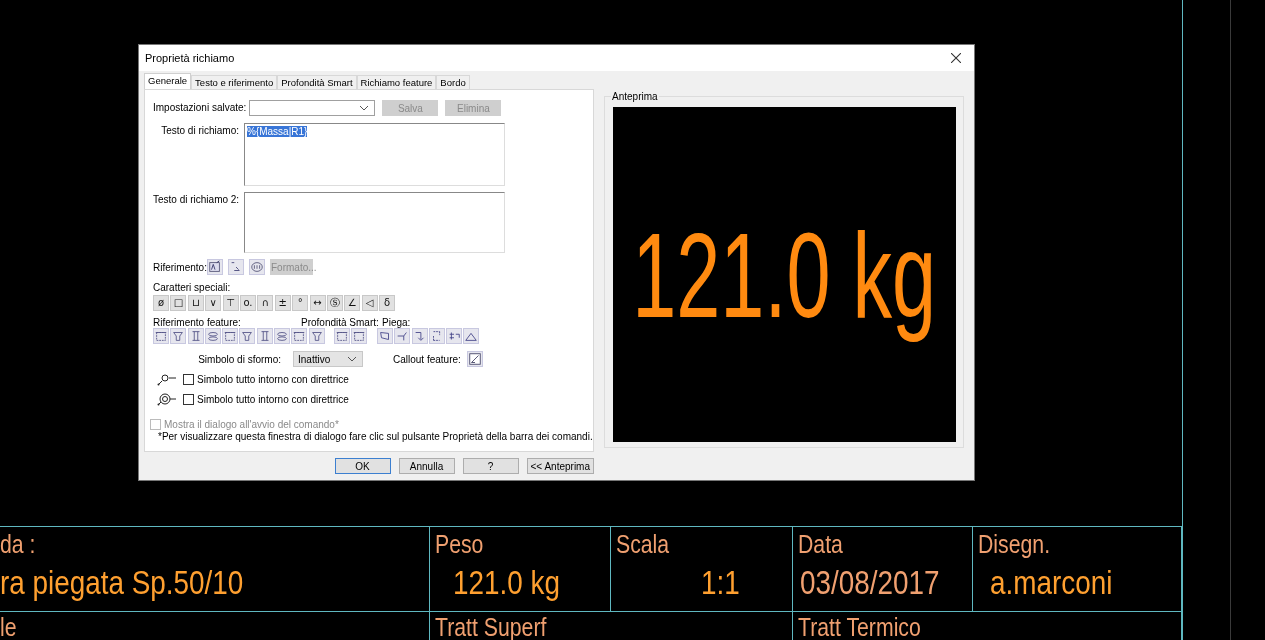  Describe the element at coordinates (334, 303) in the screenshot. I see `symbol-key: Ⓢ` at that location.